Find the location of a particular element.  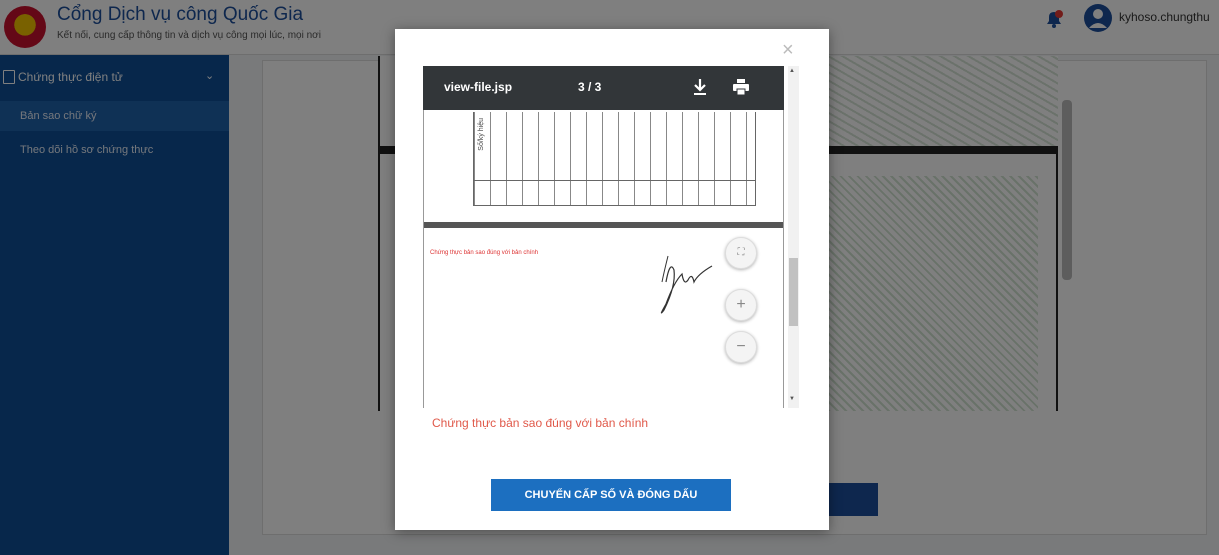

transfer-number-and-stamp-button: CHUYỂN CẤP SỐ VÀ ĐÓNG DẤU is located at coordinates (611, 495).